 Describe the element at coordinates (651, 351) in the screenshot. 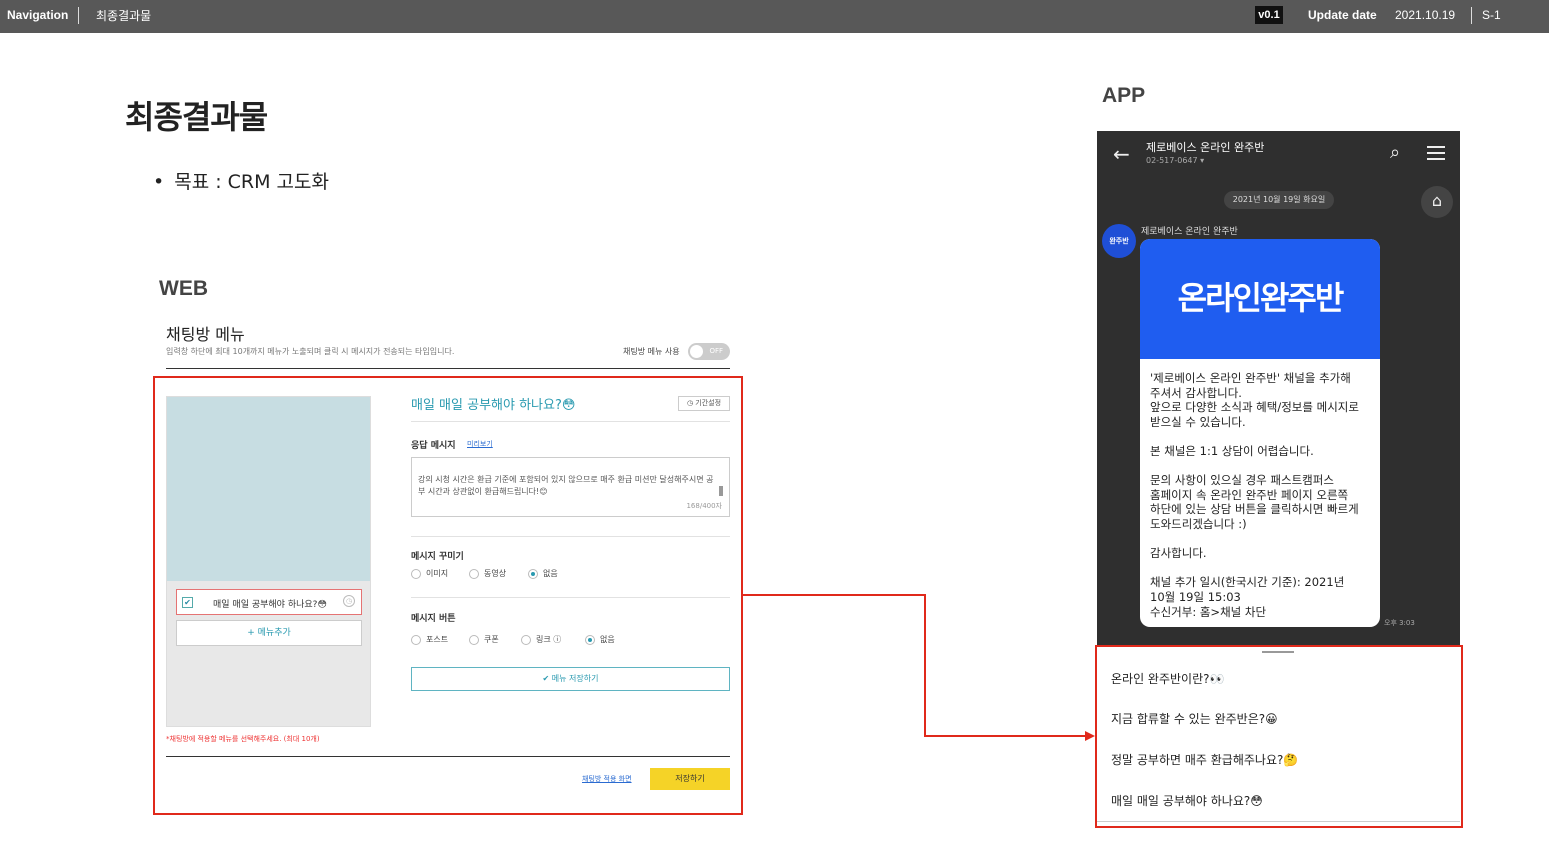

I see `menu-toggle-label: 채팅방 메뉴 사용` at that location.